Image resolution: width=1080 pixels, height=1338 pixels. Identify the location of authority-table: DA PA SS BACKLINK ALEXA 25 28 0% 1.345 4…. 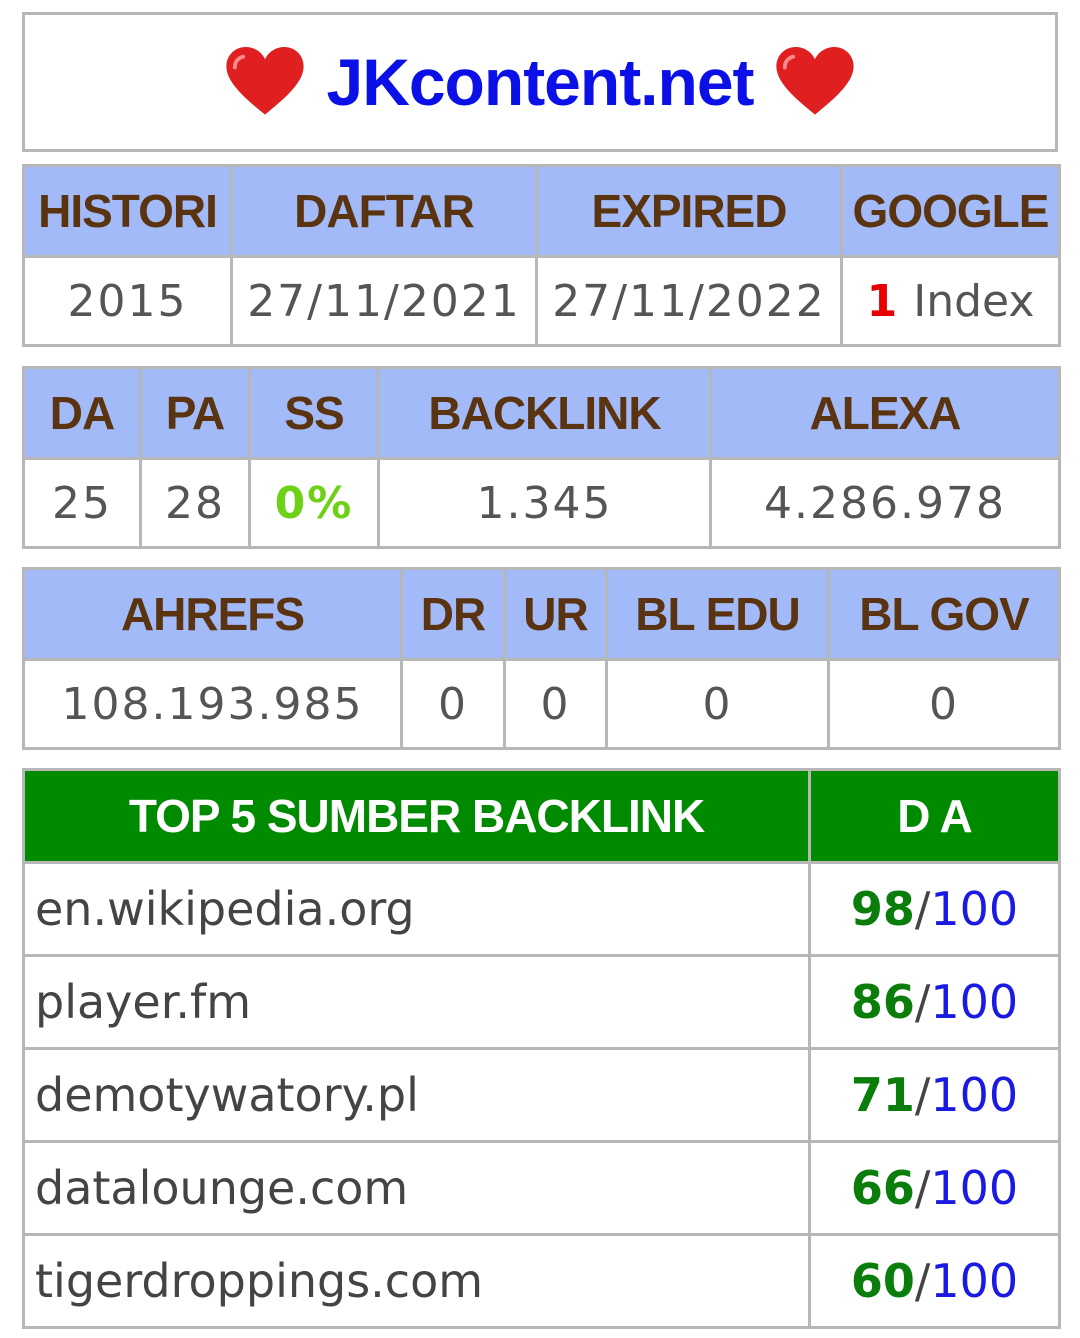
(541, 457).